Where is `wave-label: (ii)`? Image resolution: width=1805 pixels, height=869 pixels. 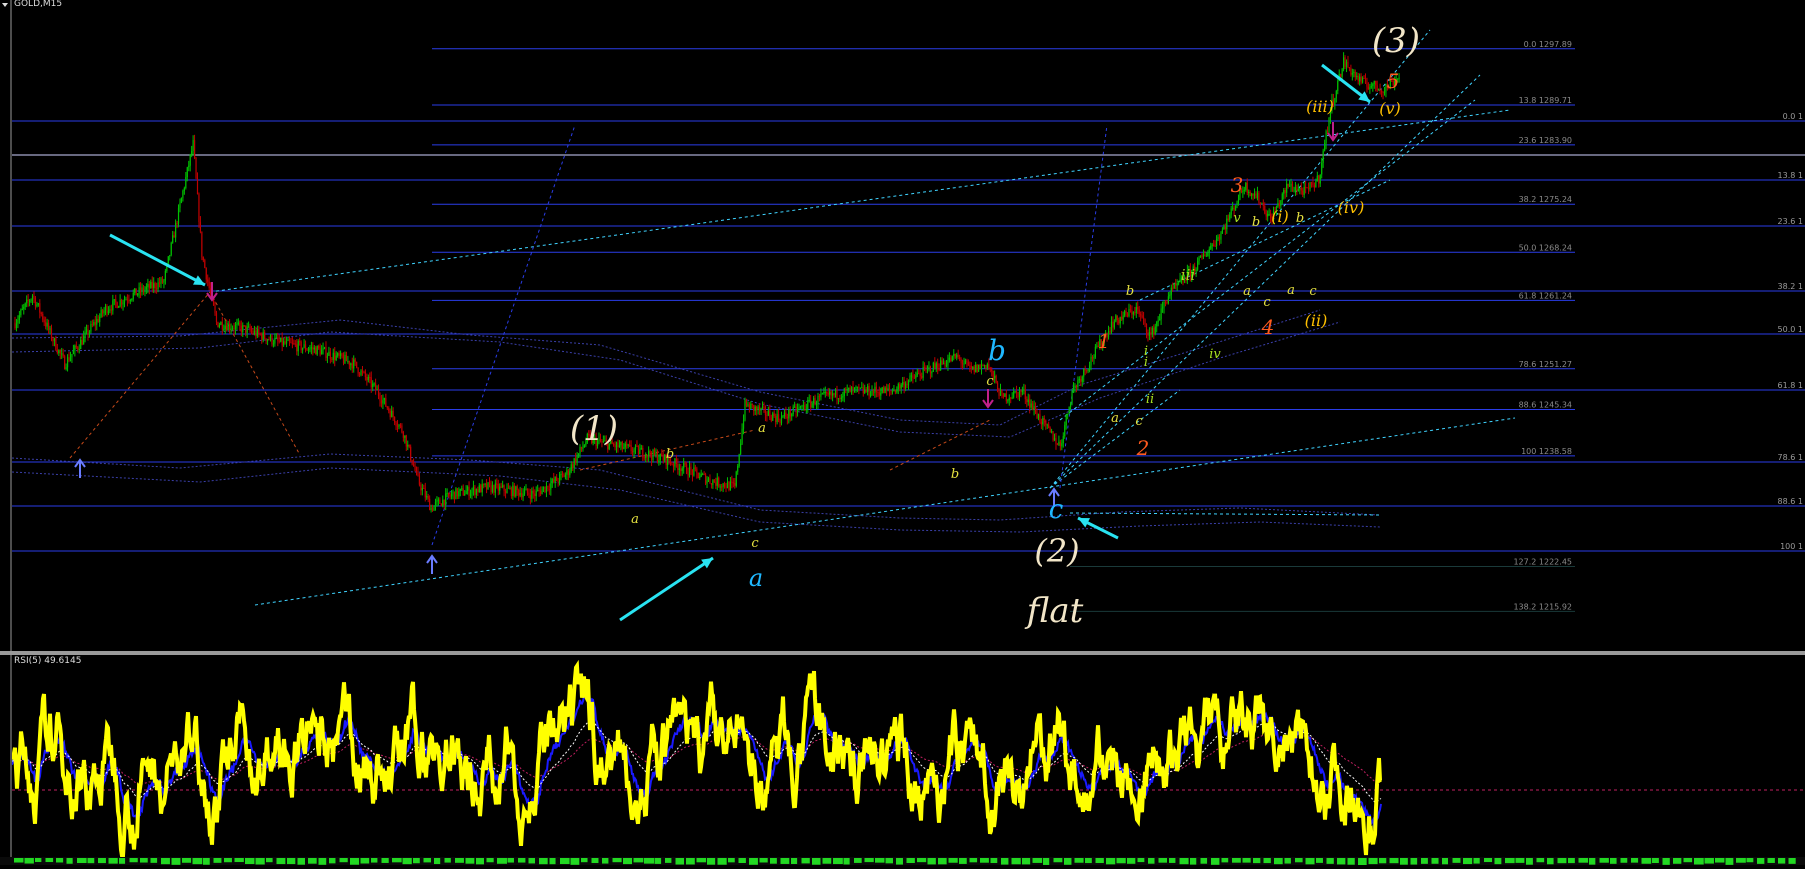
wave-label: (ii) is located at coordinates (1316, 320).